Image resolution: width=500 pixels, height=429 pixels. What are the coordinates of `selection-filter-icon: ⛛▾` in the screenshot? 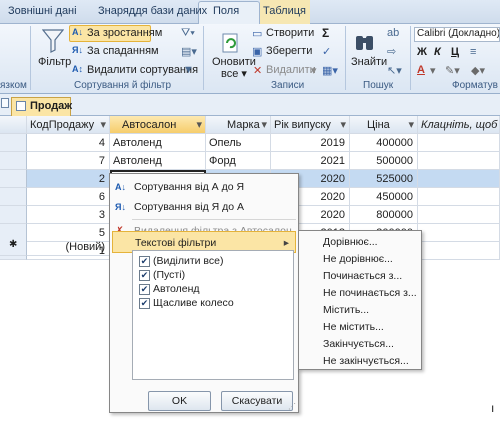 It's located at (188, 33).